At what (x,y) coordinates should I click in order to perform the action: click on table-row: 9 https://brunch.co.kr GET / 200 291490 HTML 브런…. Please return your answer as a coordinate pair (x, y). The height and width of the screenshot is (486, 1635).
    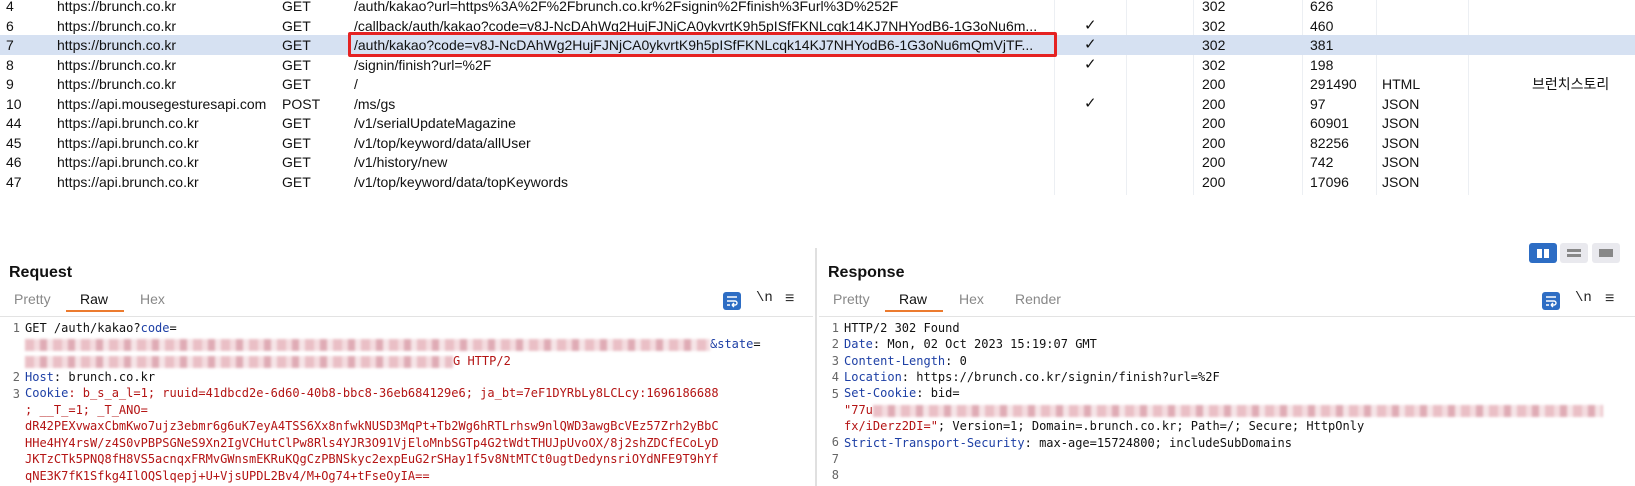
    Looking at the image, I should click on (817, 84).